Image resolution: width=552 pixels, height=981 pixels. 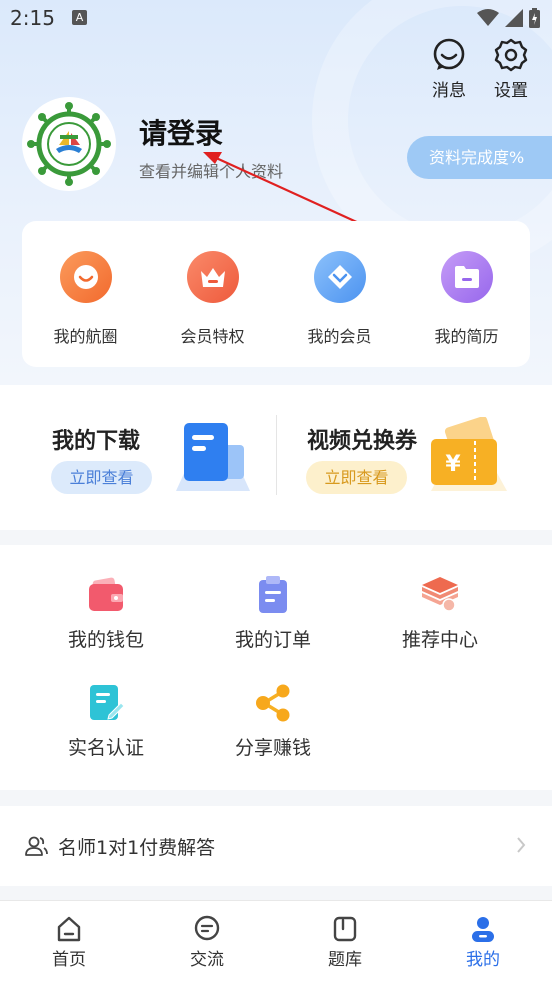 I want to click on tab-label: 题库, so click(x=345, y=960).